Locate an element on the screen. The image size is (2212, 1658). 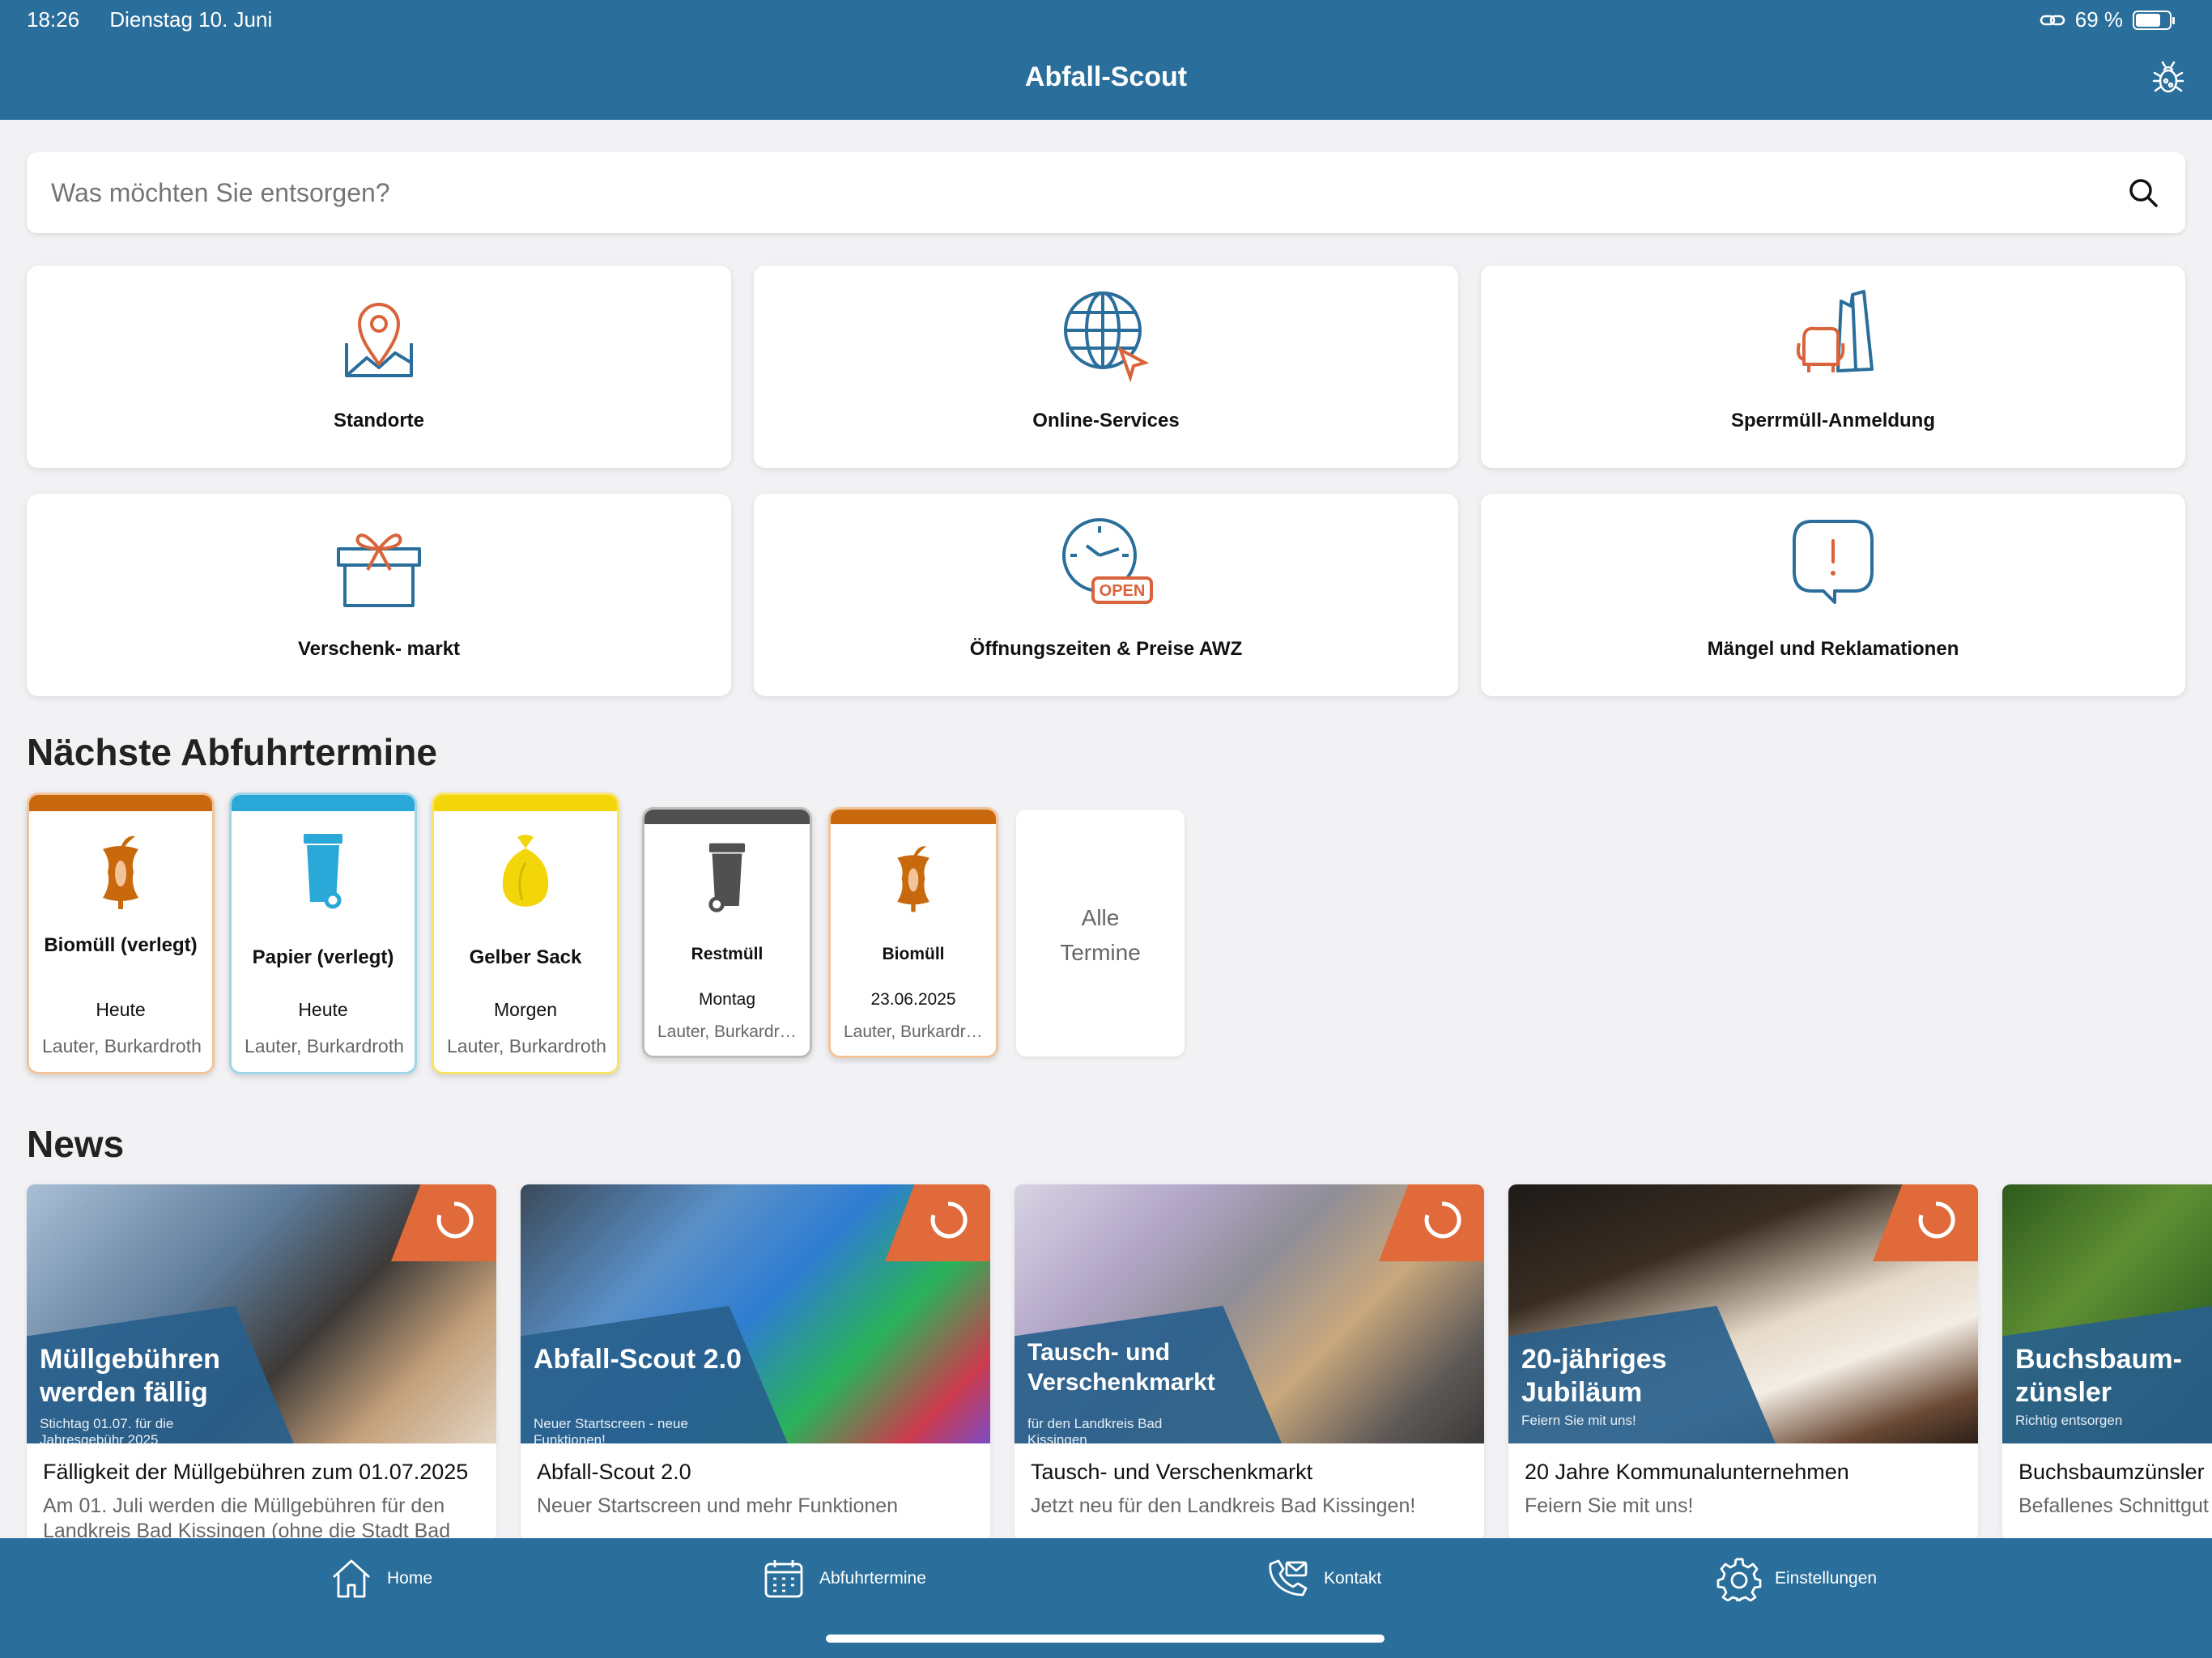
pickup-name: Biomüll (verlegt) is located at coordinates (121, 945).